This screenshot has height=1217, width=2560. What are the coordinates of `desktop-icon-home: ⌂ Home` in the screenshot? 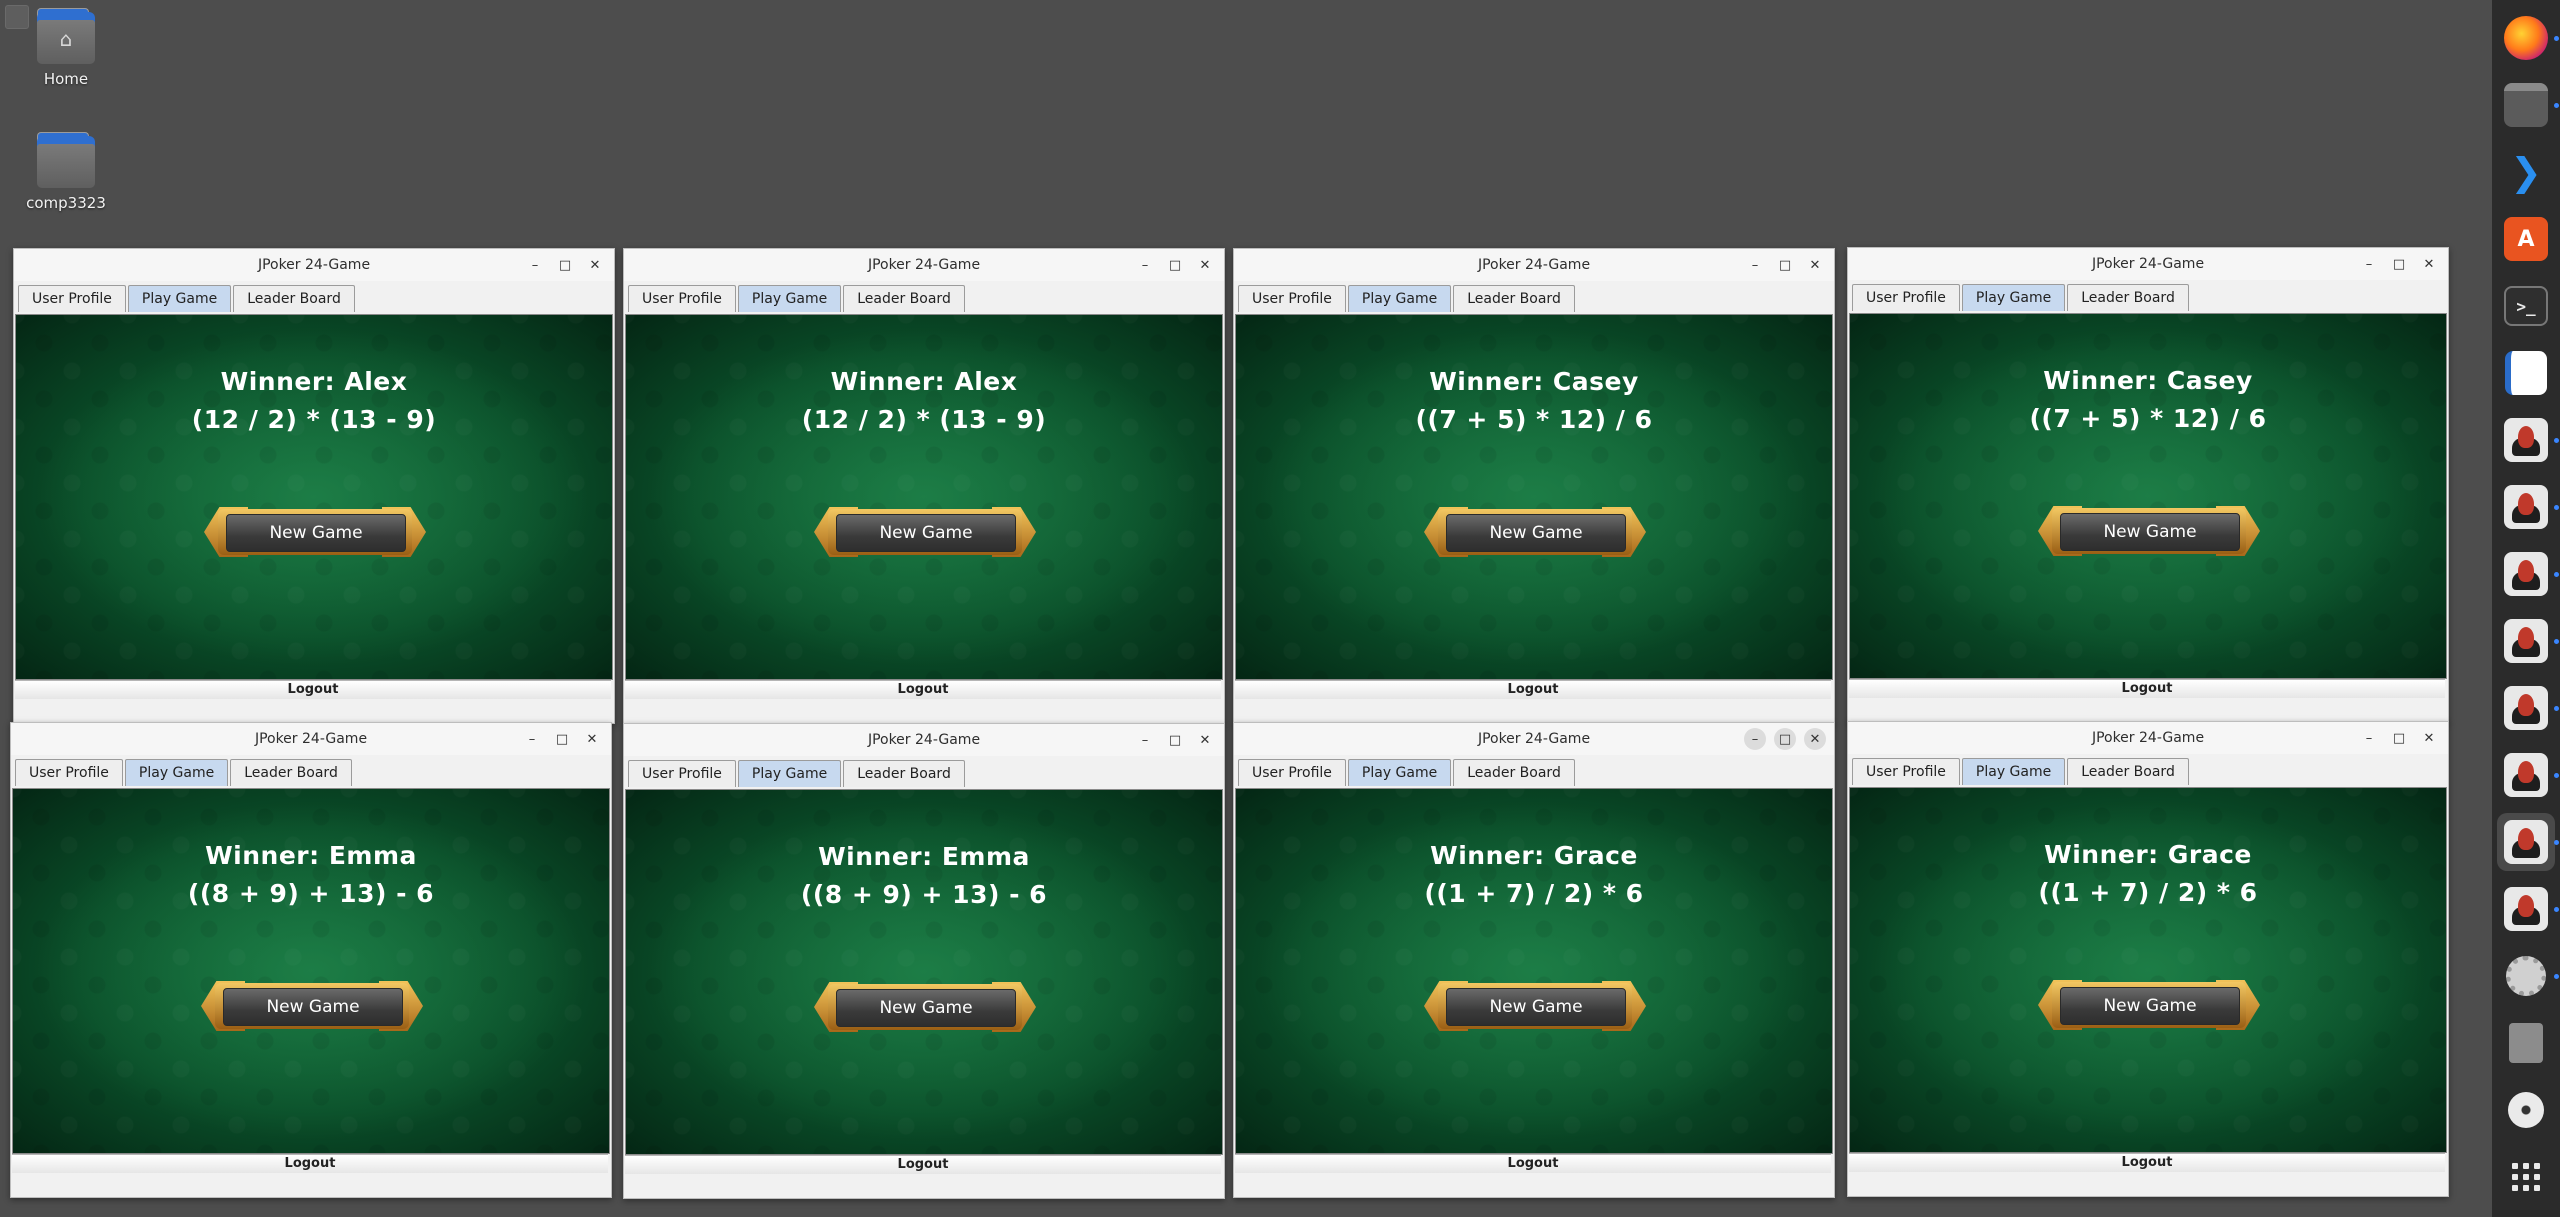 It's located at (66, 48).